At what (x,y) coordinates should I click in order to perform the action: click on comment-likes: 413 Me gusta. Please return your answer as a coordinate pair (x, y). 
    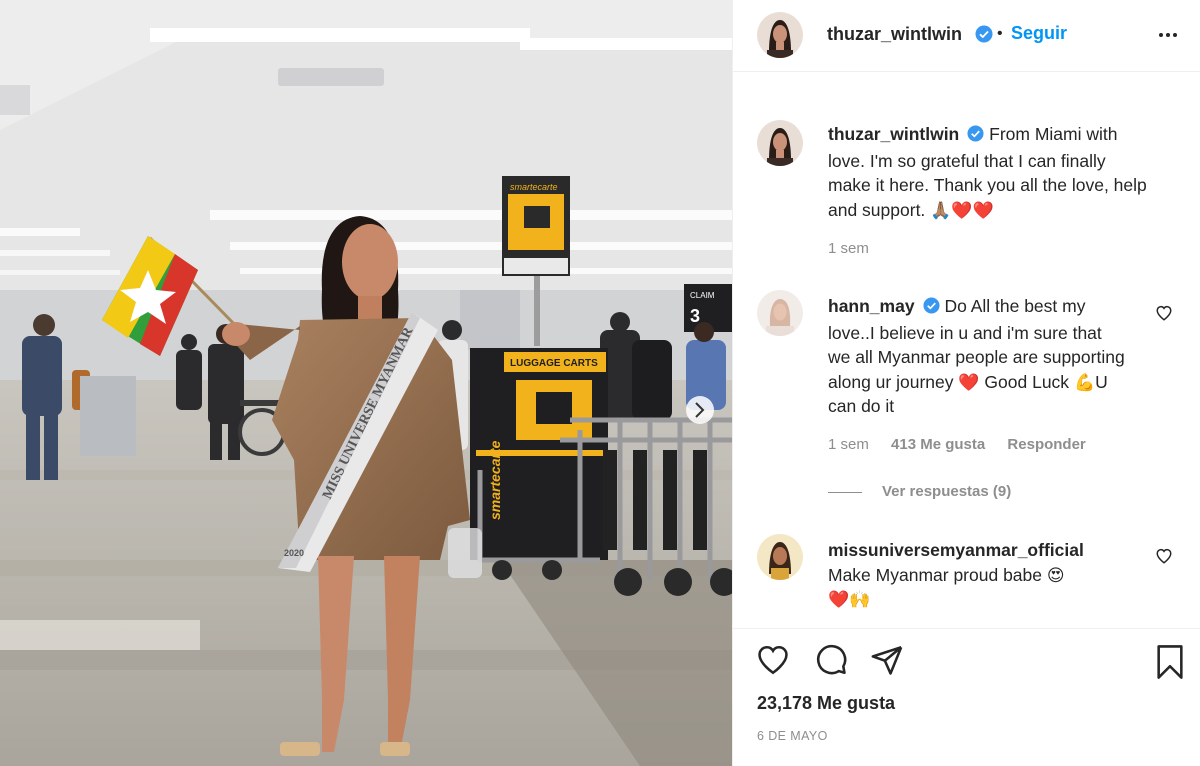
    Looking at the image, I should click on (938, 444).